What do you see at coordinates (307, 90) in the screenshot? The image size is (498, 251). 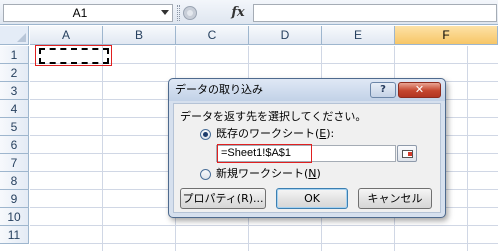 I see `dialog-titlebar: データの取り込み ? ✕` at bounding box center [307, 90].